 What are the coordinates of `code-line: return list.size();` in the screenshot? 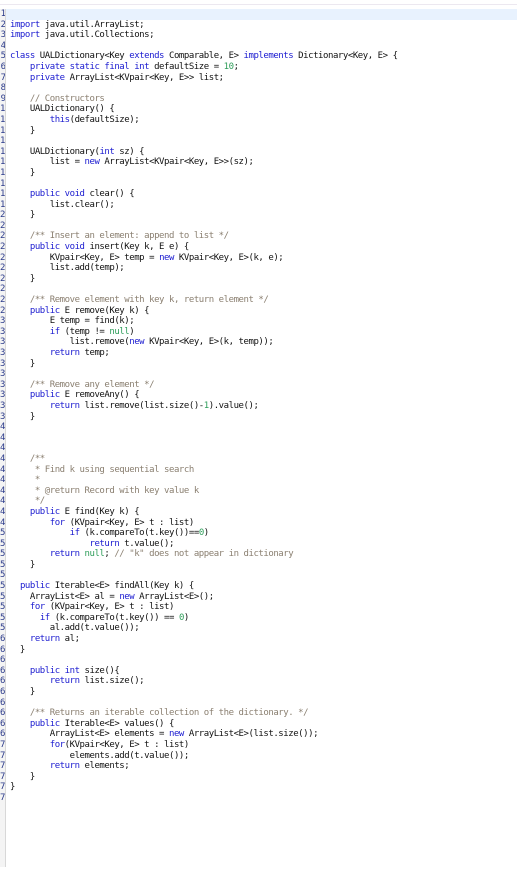 It's located at (263, 681).